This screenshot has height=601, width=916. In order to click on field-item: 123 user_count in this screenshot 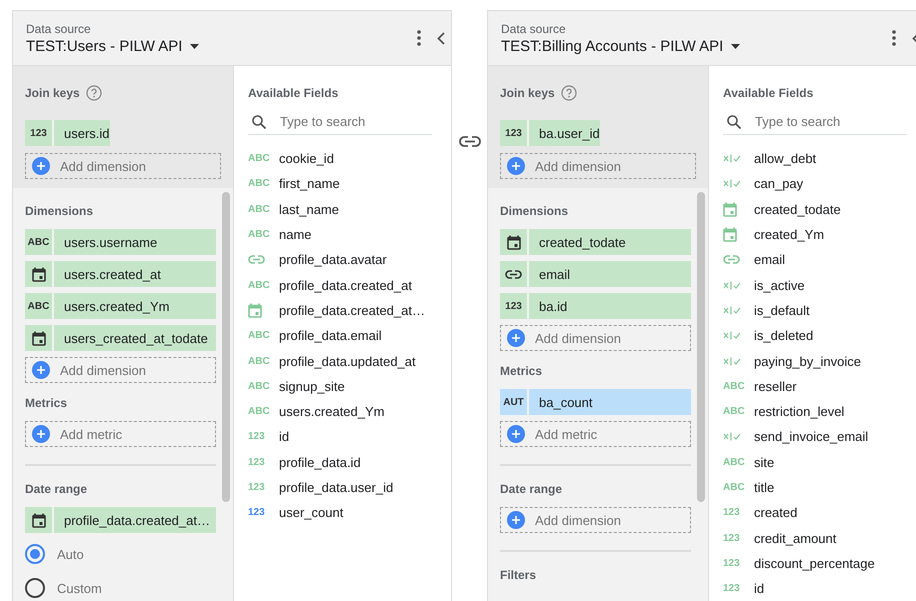, I will do `click(342, 513)`.